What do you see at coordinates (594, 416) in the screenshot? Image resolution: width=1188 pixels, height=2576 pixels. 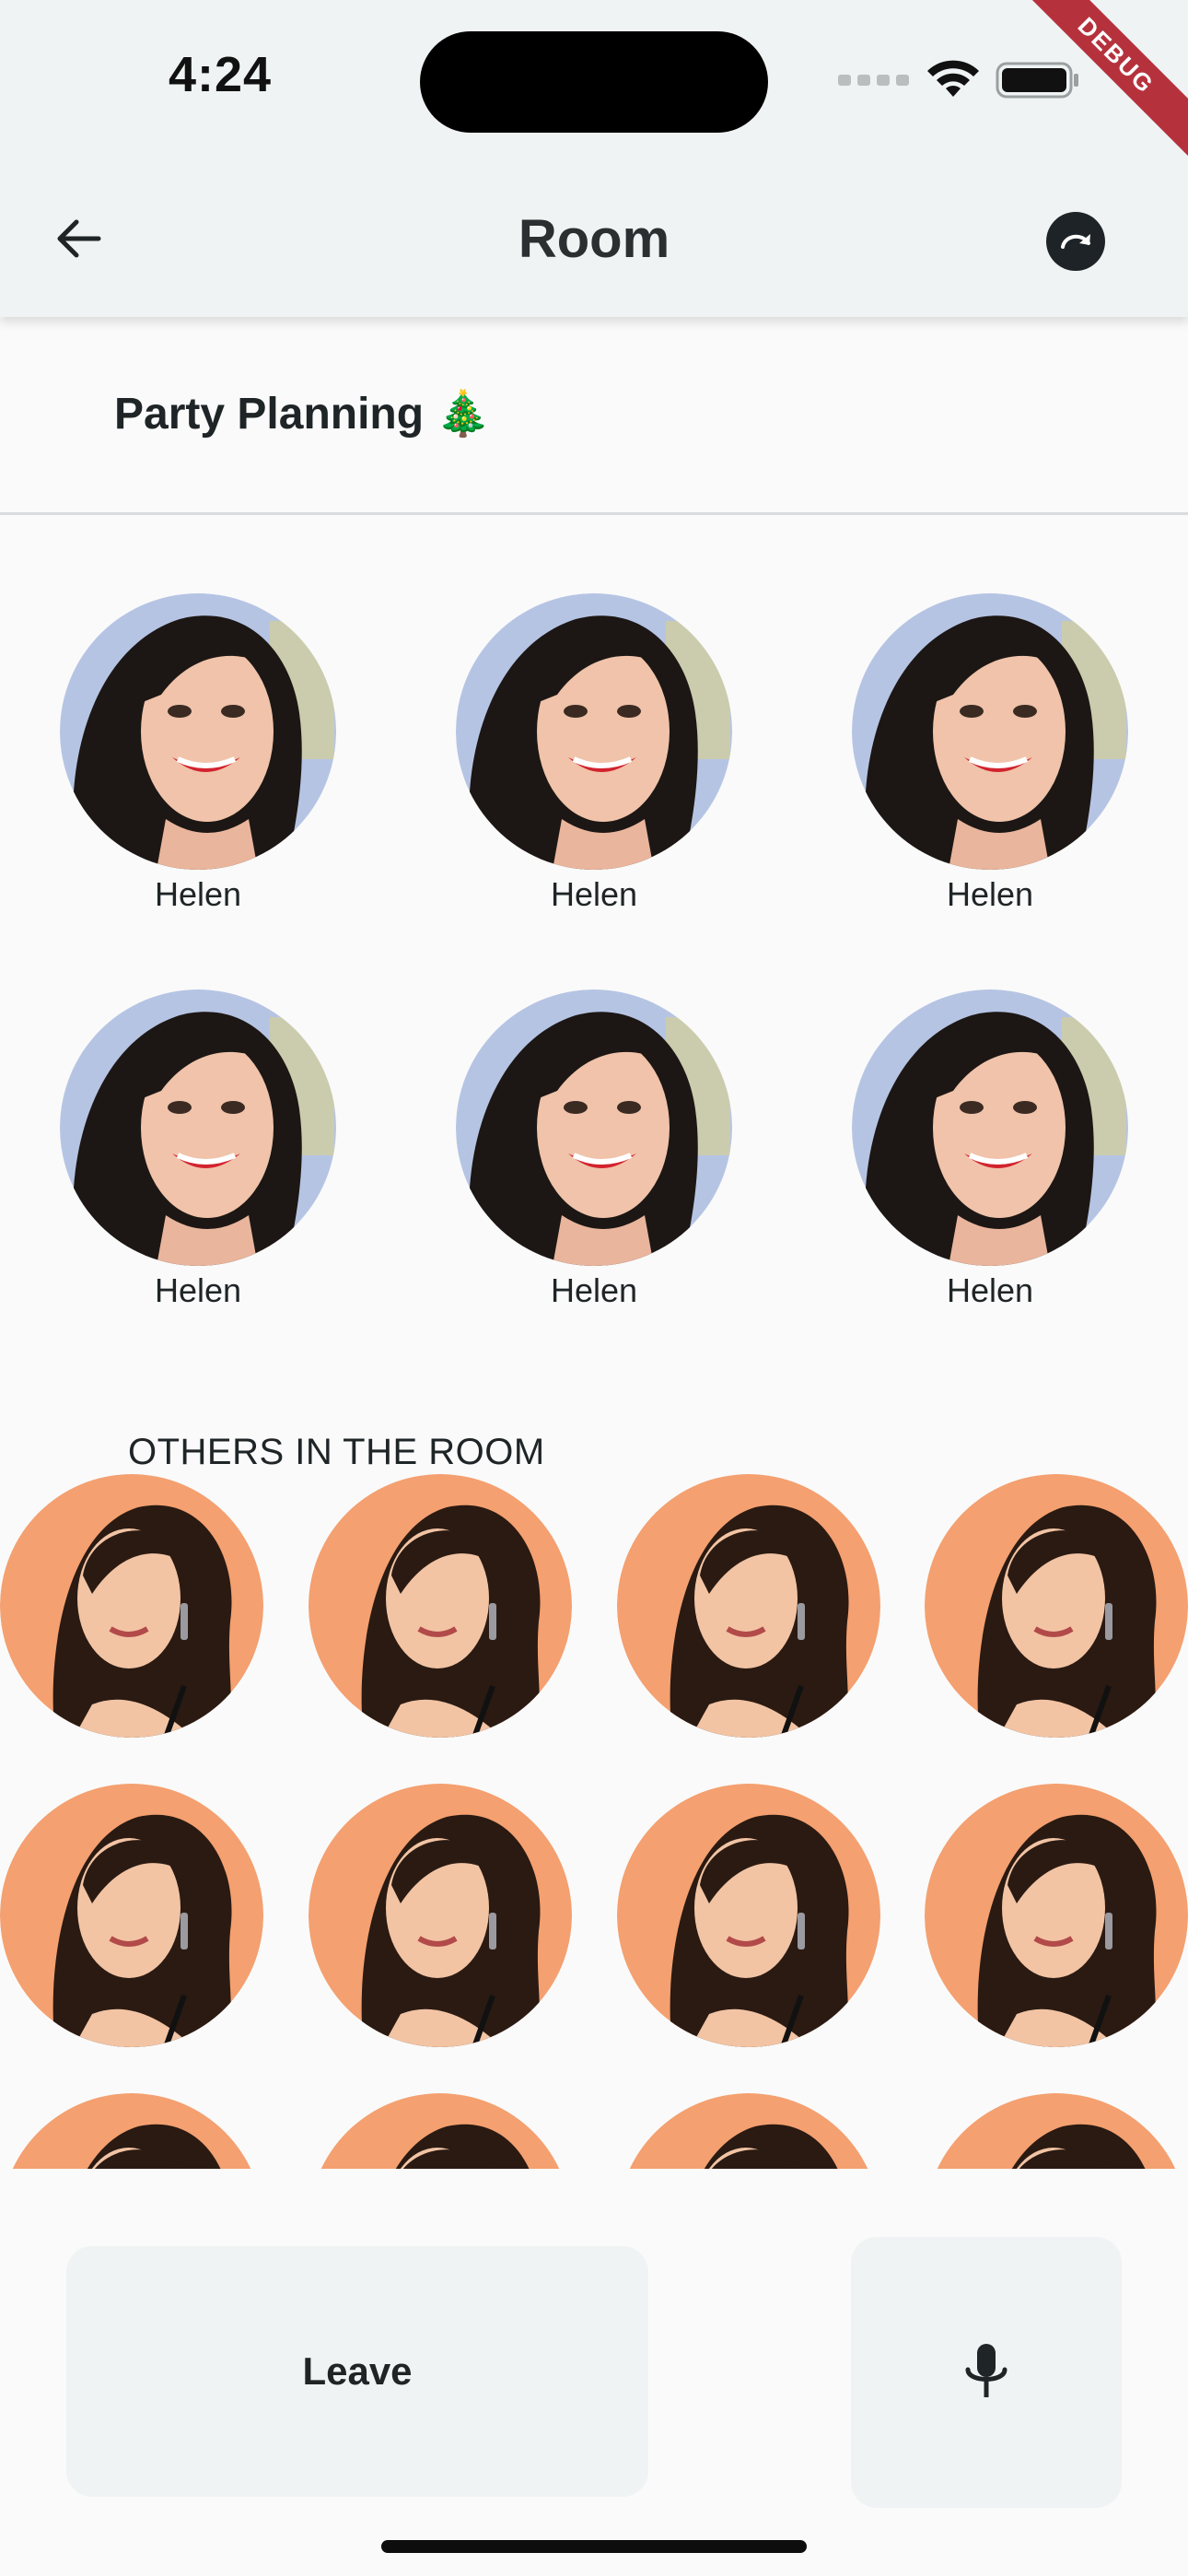 I see `room-header: Party Planning 🎄` at bounding box center [594, 416].